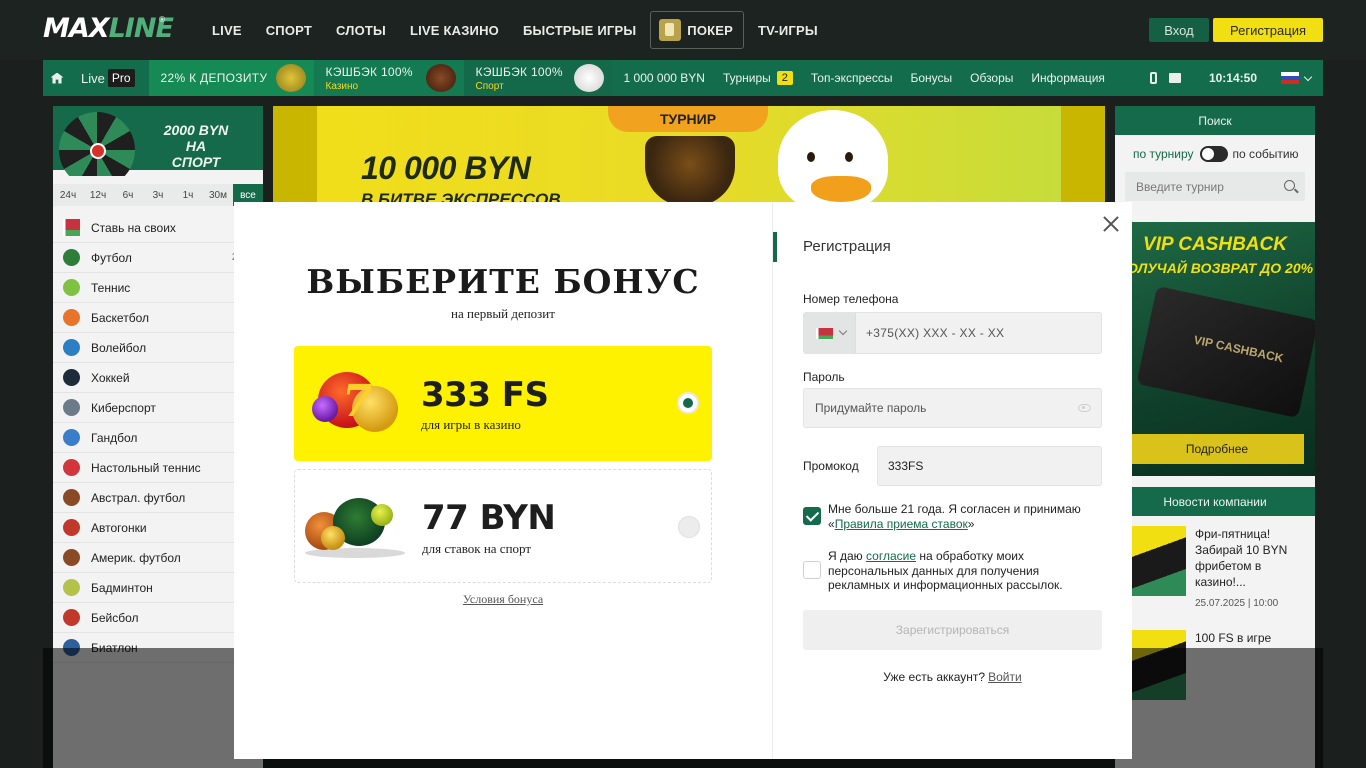  I want to click on poker-icon, so click(670, 30).